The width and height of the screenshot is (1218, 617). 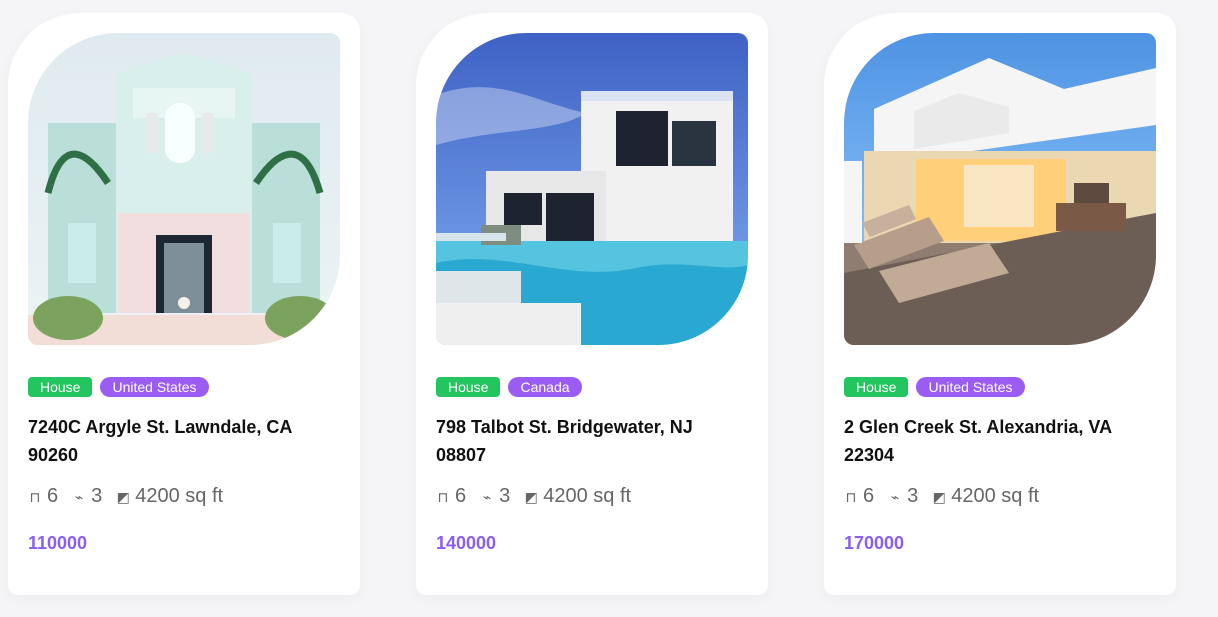 I want to click on property-address: 7240C Argyle St. Lawndale, CA 90260, so click(x=178, y=441).